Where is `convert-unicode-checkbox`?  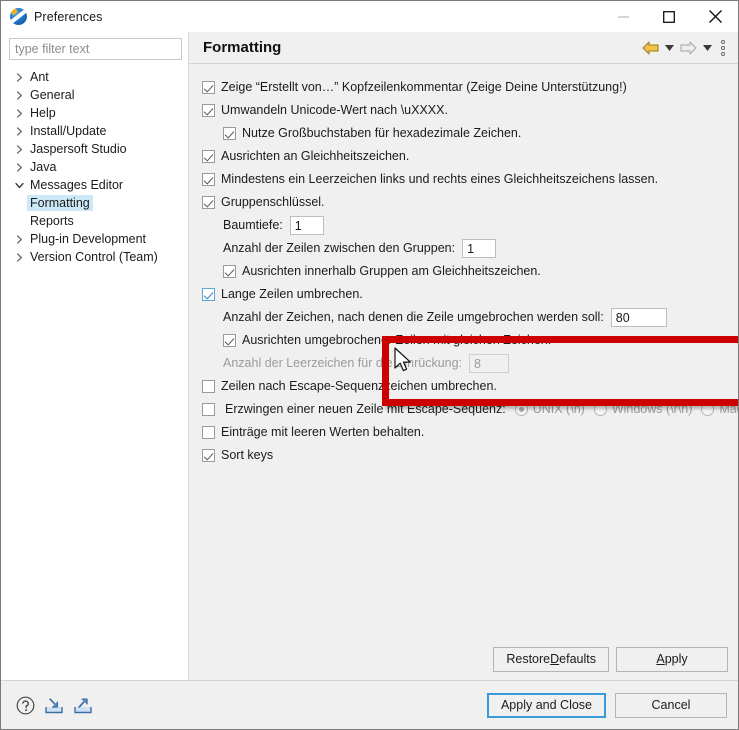 convert-unicode-checkbox is located at coordinates (208, 110).